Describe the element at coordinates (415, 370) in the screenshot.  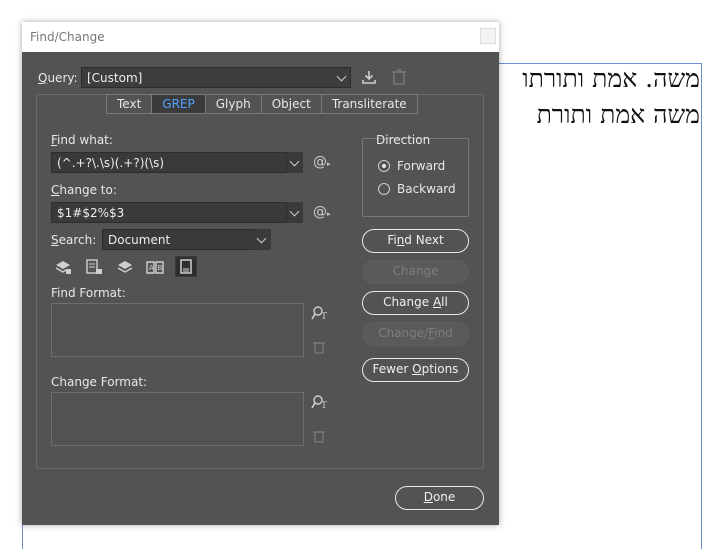
I see `fewer-options-button: Fewer Options` at that location.